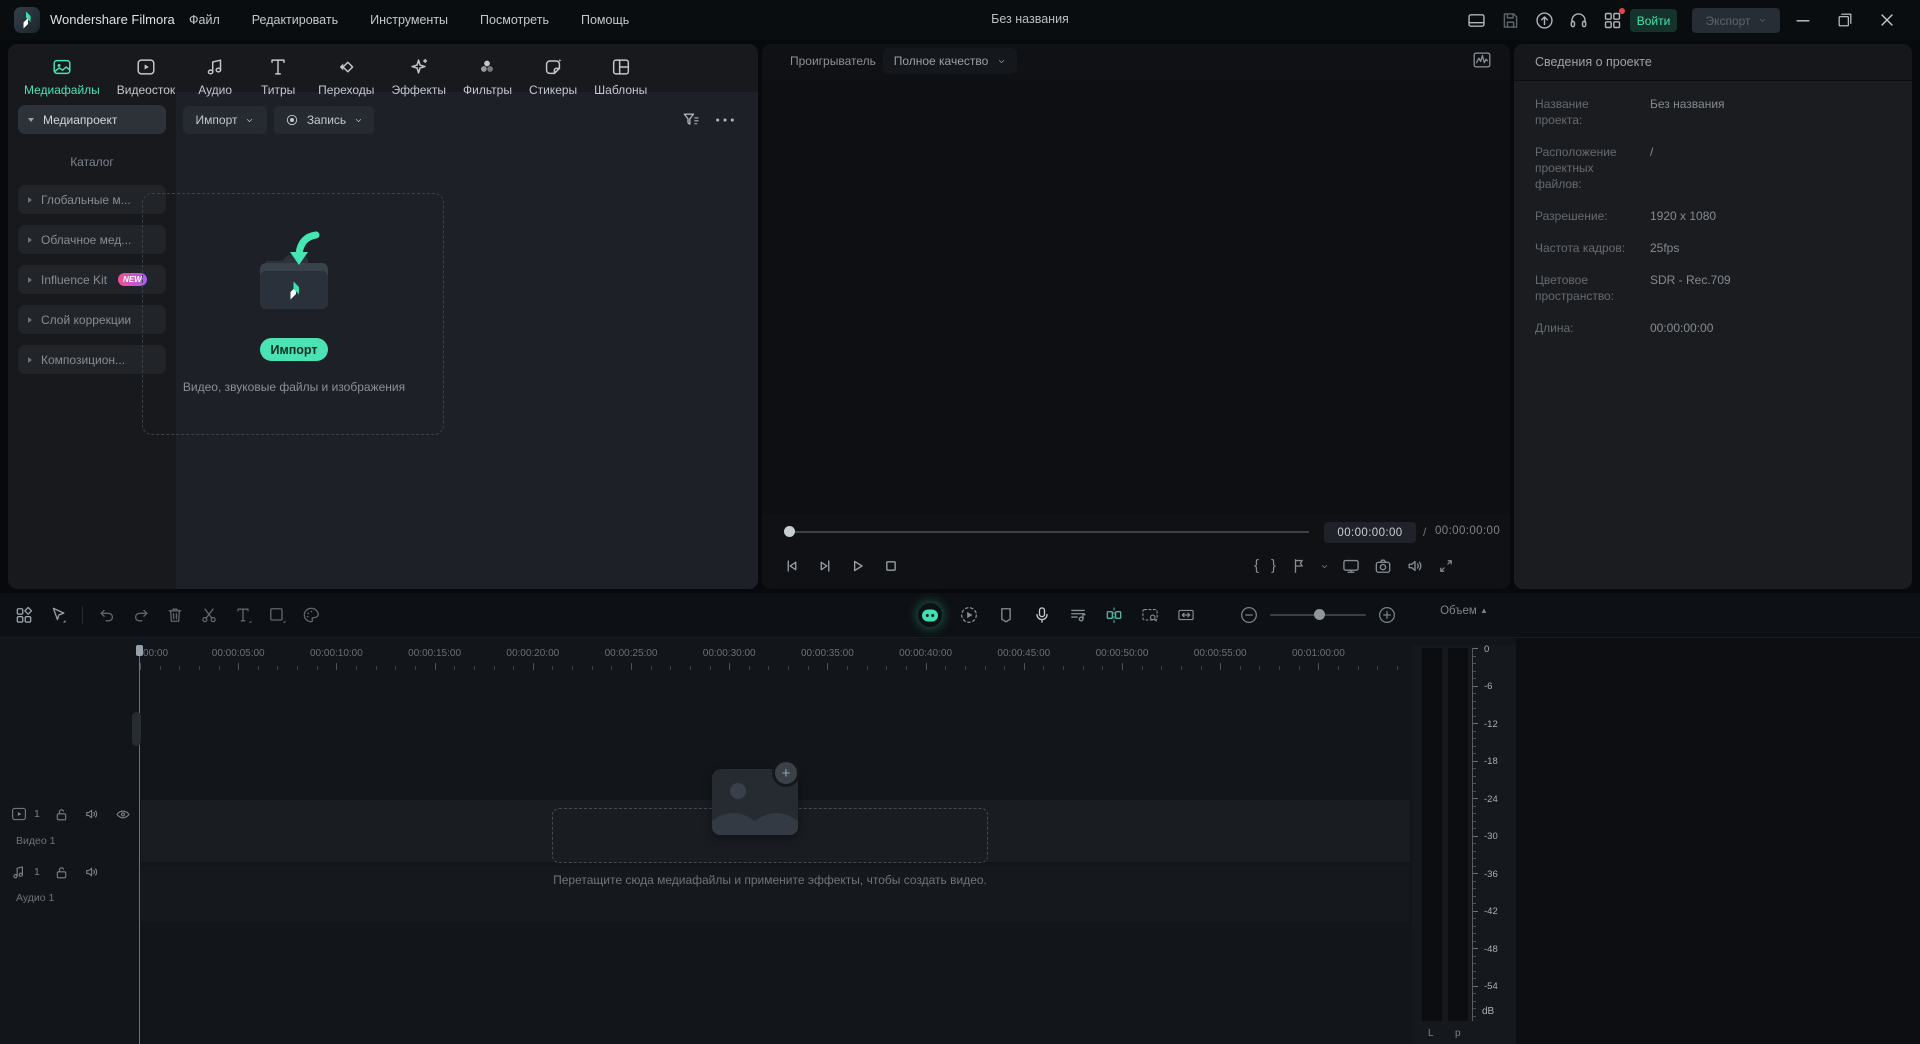 This screenshot has width=1920, height=1044. Describe the element at coordinates (487, 66) in the screenshot. I see `filters-icon` at that location.